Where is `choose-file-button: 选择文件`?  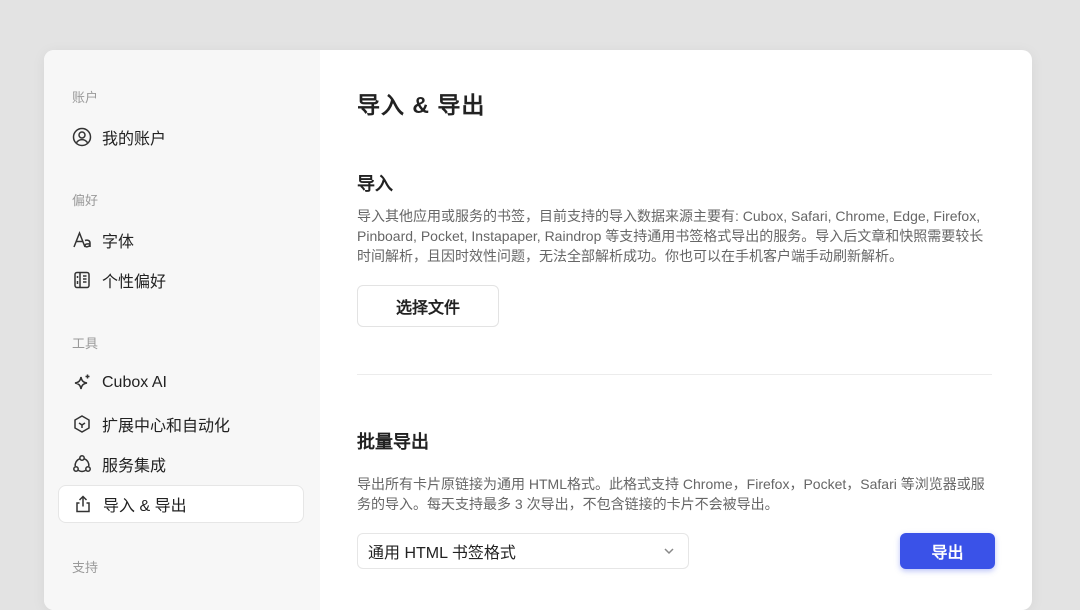
choose-file-button: 选择文件 is located at coordinates (428, 306).